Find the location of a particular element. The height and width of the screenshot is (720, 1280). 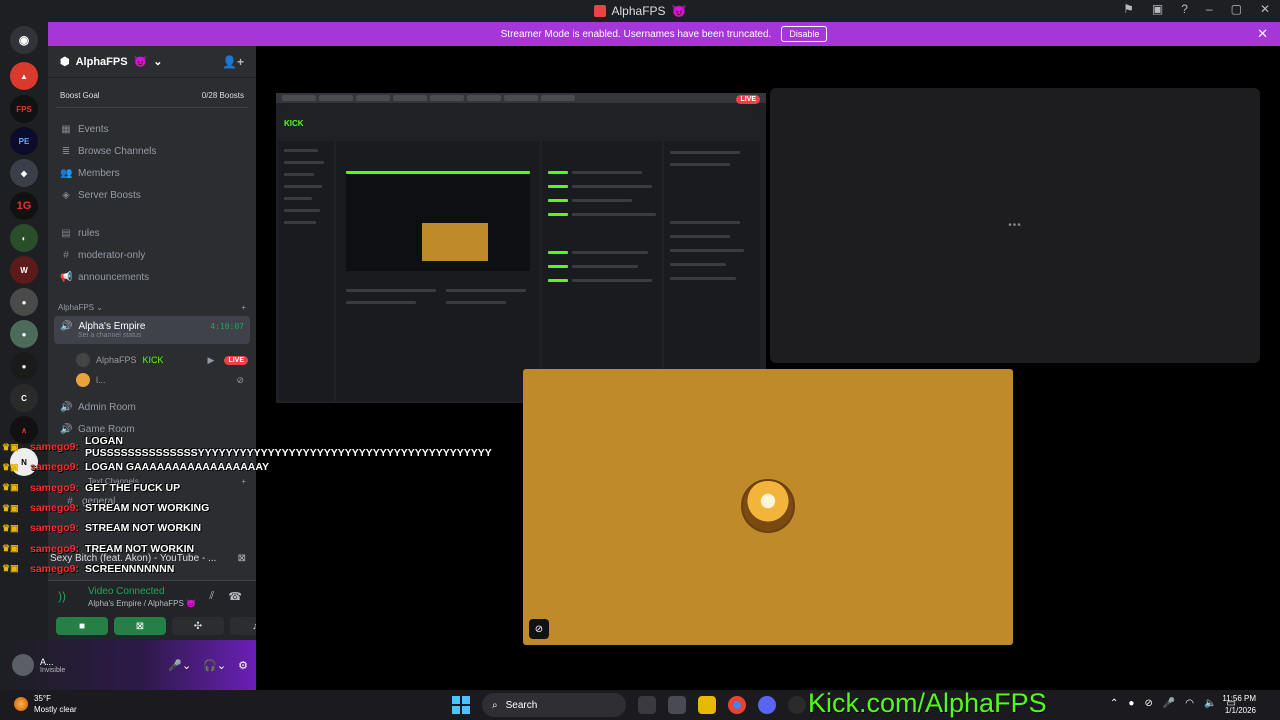

empty-stream-tile: ••• is located at coordinates (1015, 225).